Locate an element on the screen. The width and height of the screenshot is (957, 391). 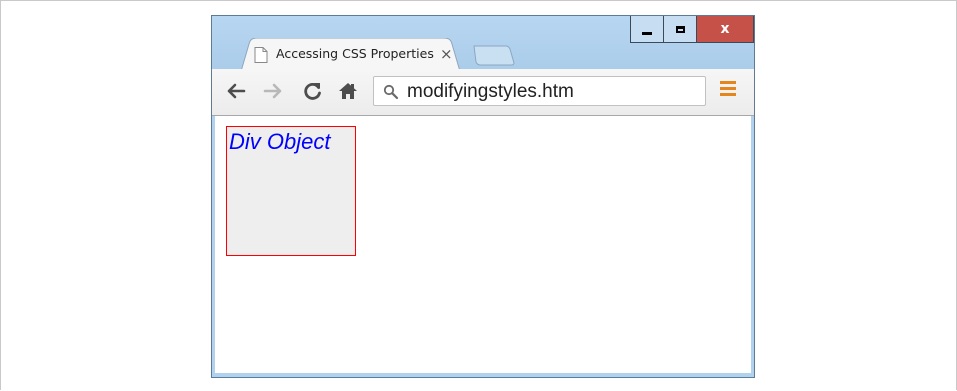
reload-button is located at coordinates (313, 91).